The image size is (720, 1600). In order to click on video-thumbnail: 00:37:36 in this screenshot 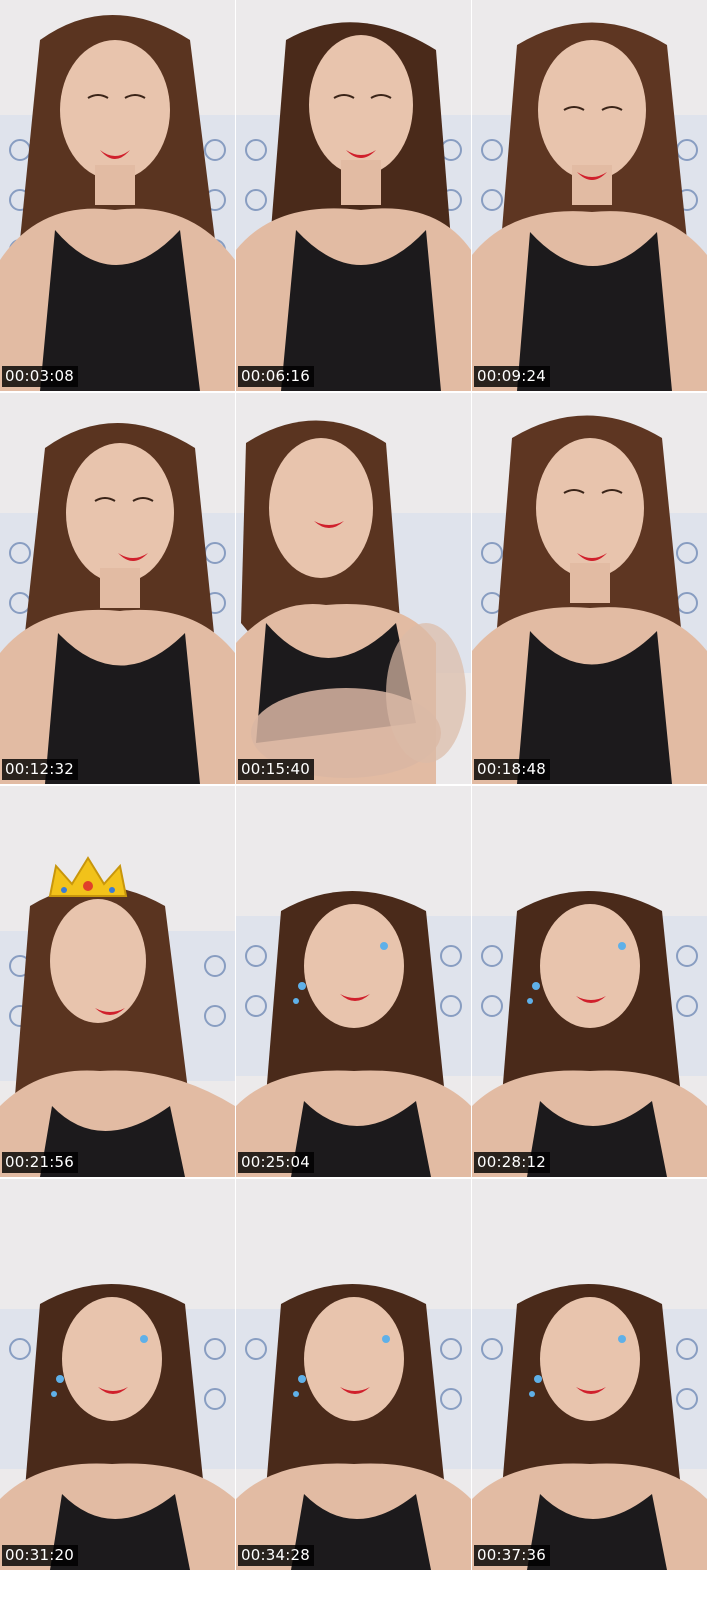, I will do `click(589, 1374)`.